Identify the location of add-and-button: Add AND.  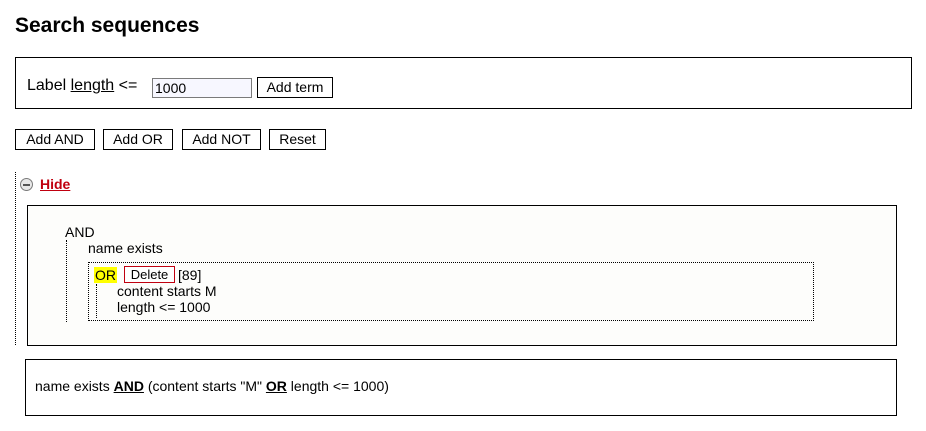
(55, 139).